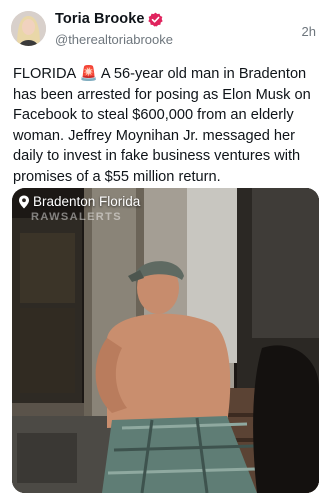 This screenshot has height=500, width=331. I want to click on watermark-text: RAWSALERTS, so click(76, 217).